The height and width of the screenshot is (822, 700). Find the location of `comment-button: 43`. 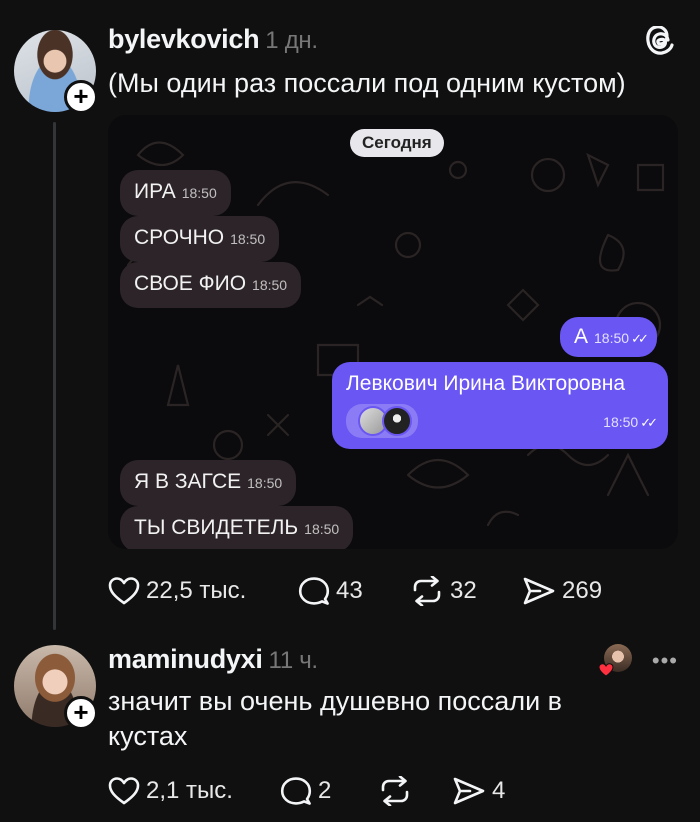

comment-button: 43 is located at coordinates (330, 591).